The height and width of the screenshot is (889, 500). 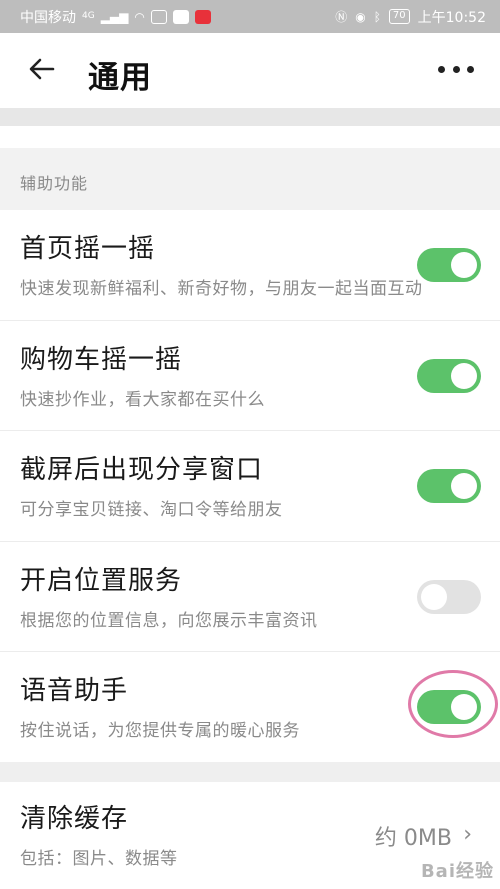 I want to click on nfc-icon: Ⓝ, so click(x=341, y=16).